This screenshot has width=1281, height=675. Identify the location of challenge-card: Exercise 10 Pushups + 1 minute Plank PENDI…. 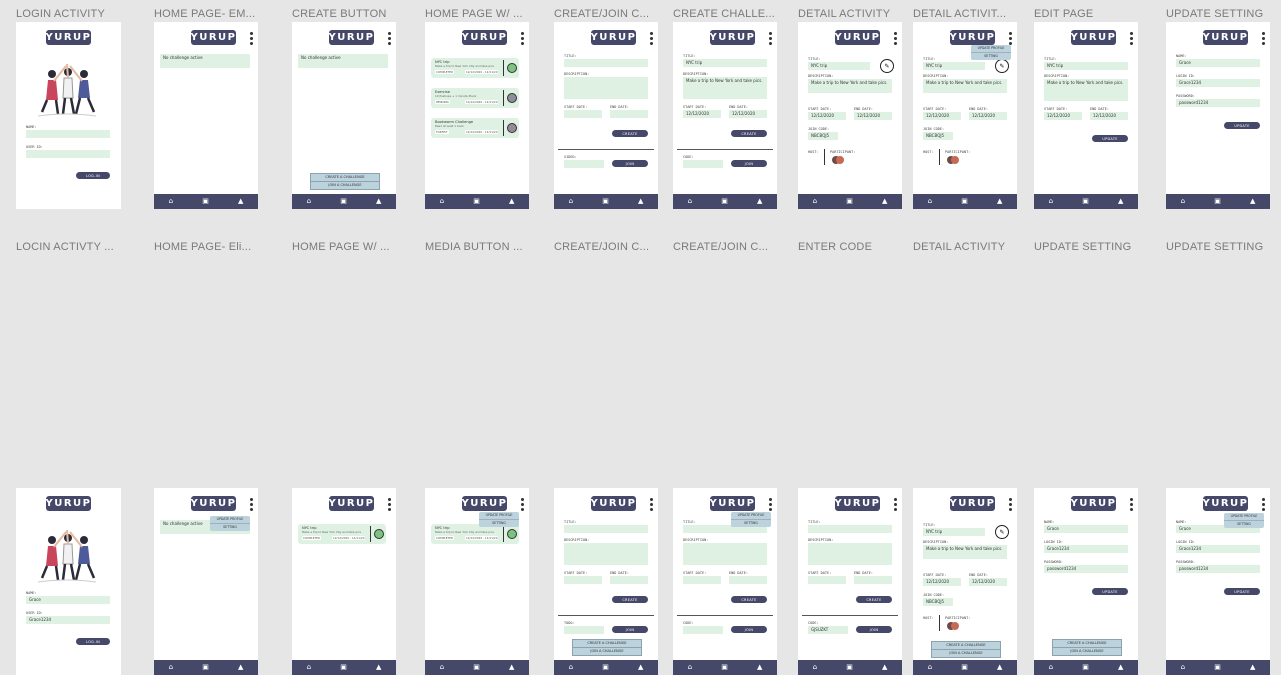
(475, 98).